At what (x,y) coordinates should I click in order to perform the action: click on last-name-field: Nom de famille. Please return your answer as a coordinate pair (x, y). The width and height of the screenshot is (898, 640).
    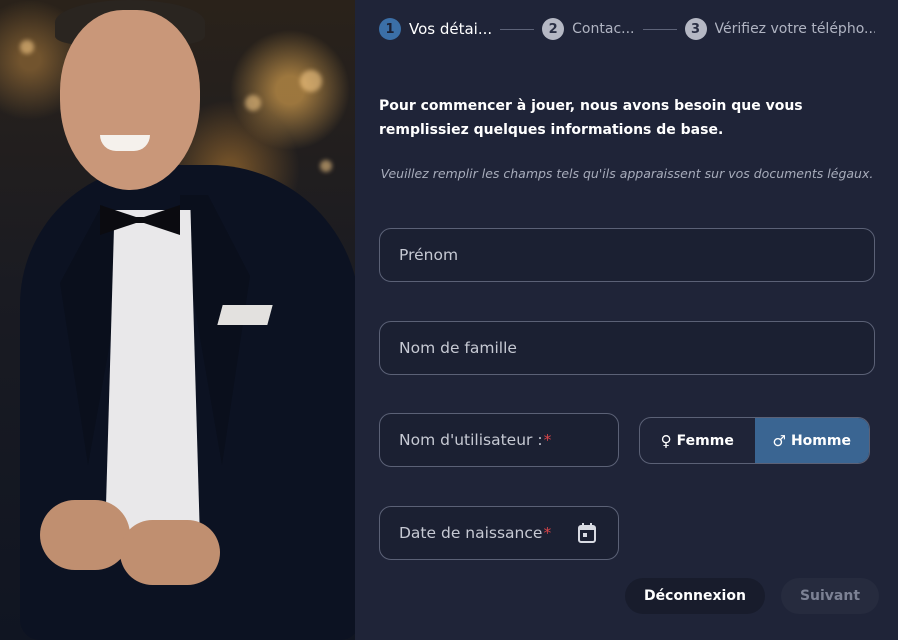
    Looking at the image, I should click on (627, 348).